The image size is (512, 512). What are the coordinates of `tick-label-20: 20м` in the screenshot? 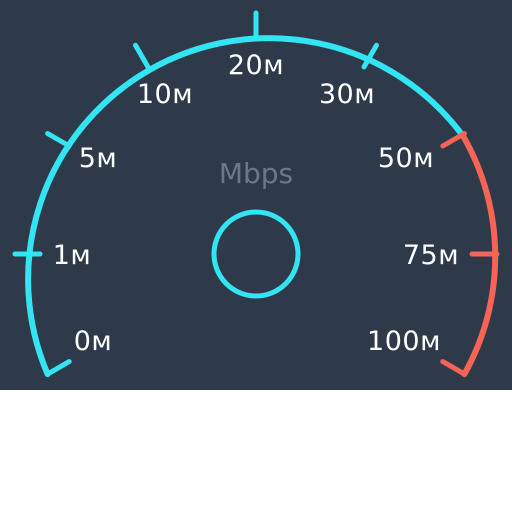 It's located at (256, 65).